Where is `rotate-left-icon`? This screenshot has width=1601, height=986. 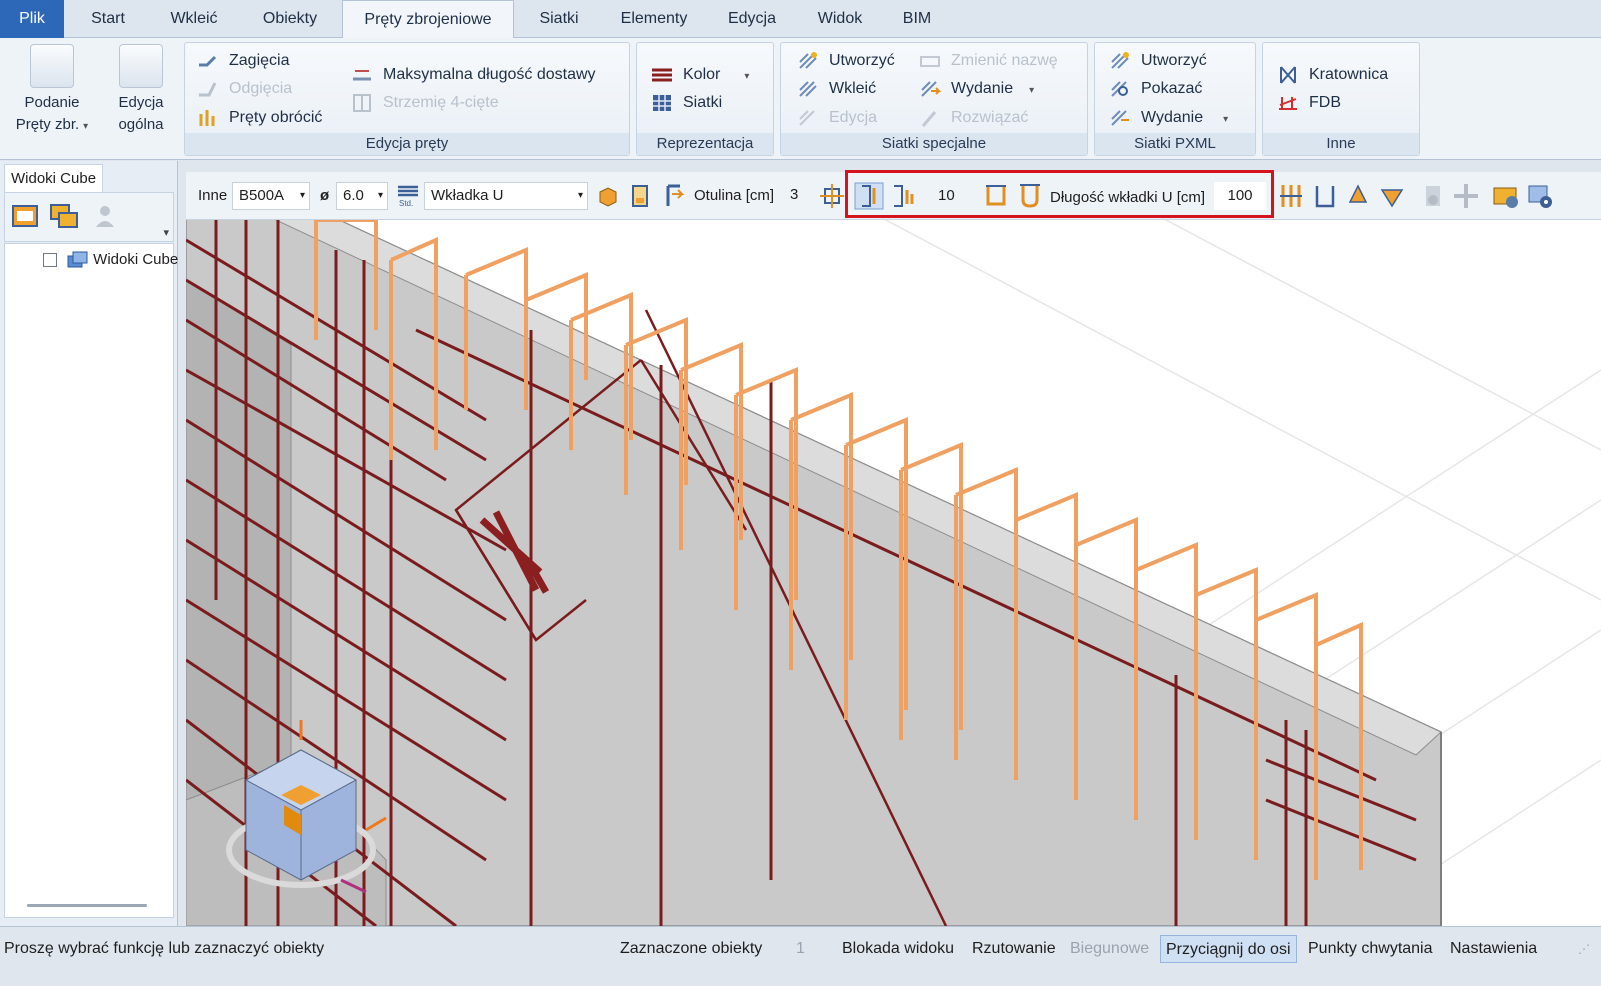
rotate-left-icon is located at coordinates (1358, 196).